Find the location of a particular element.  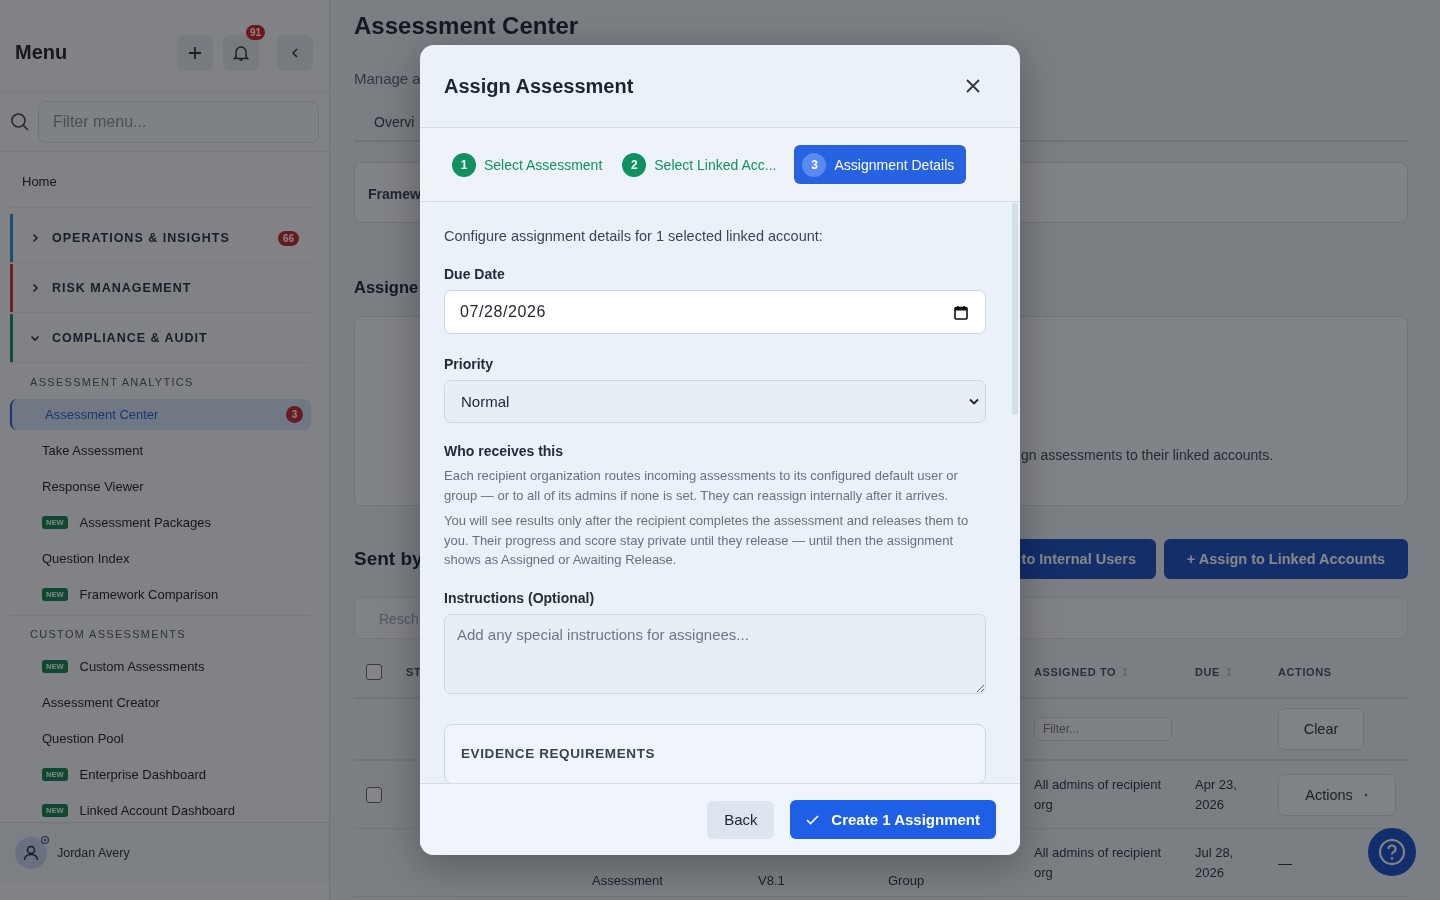

check-icon is located at coordinates (813, 819).